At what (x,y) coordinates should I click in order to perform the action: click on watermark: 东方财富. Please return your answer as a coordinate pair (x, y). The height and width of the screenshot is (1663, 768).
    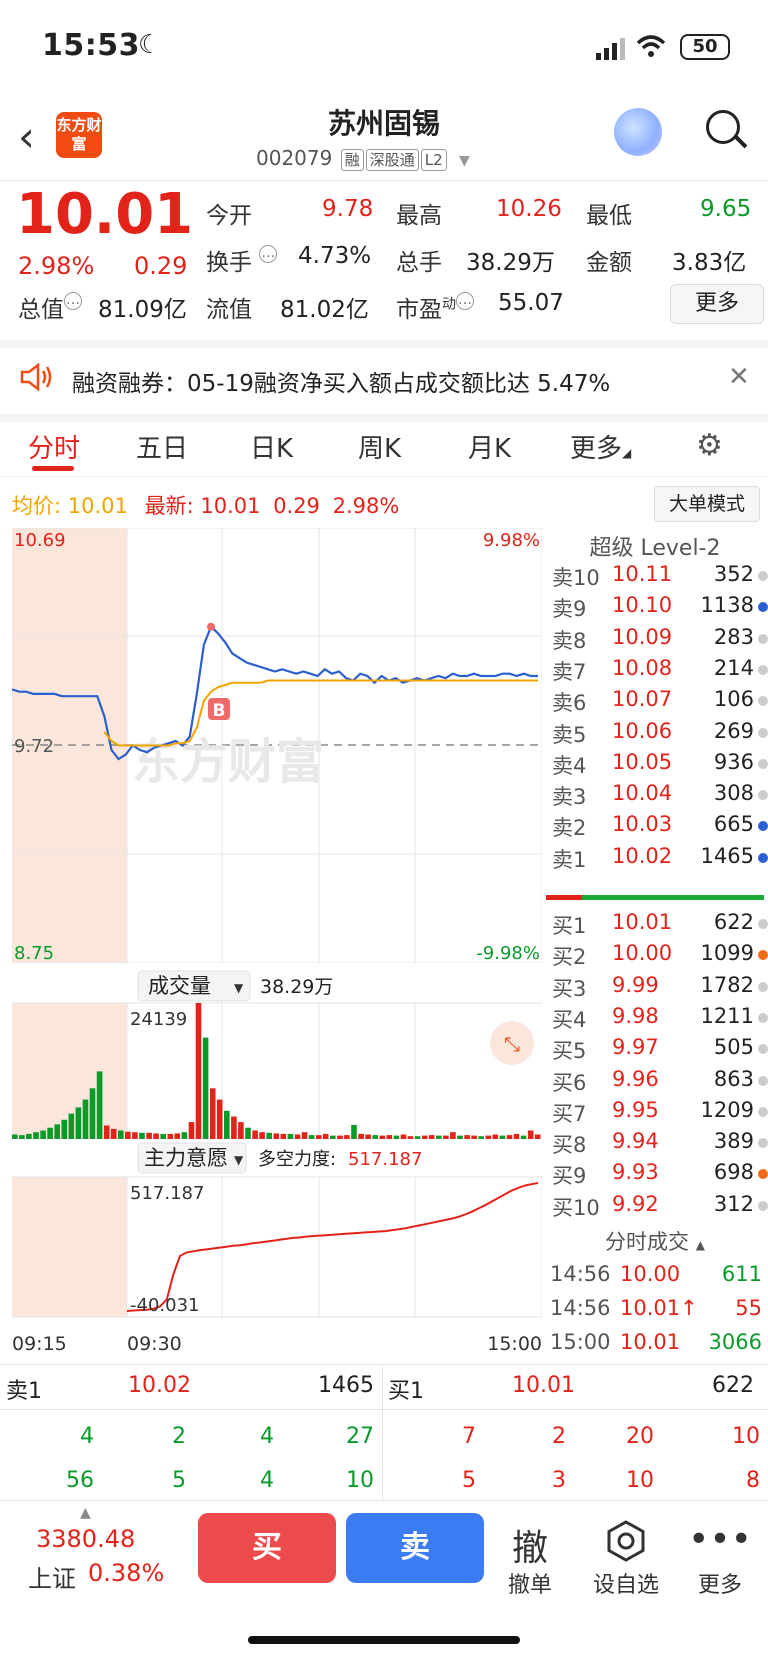
    Looking at the image, I should click on (228, 762).